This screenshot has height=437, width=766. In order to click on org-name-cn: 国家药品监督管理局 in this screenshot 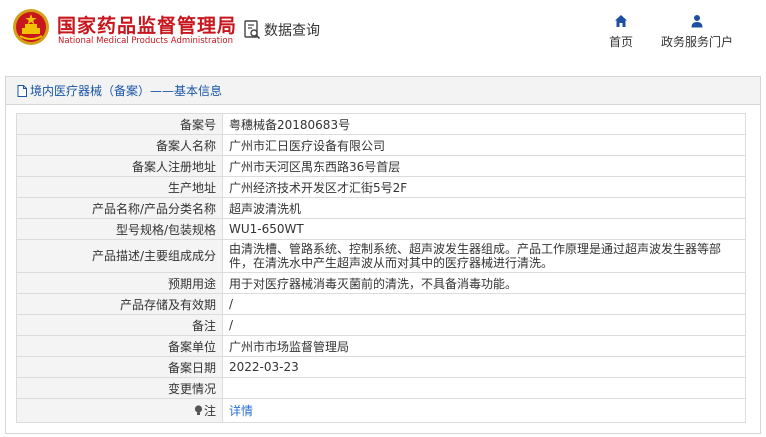, I will do `click(147, 26)`.